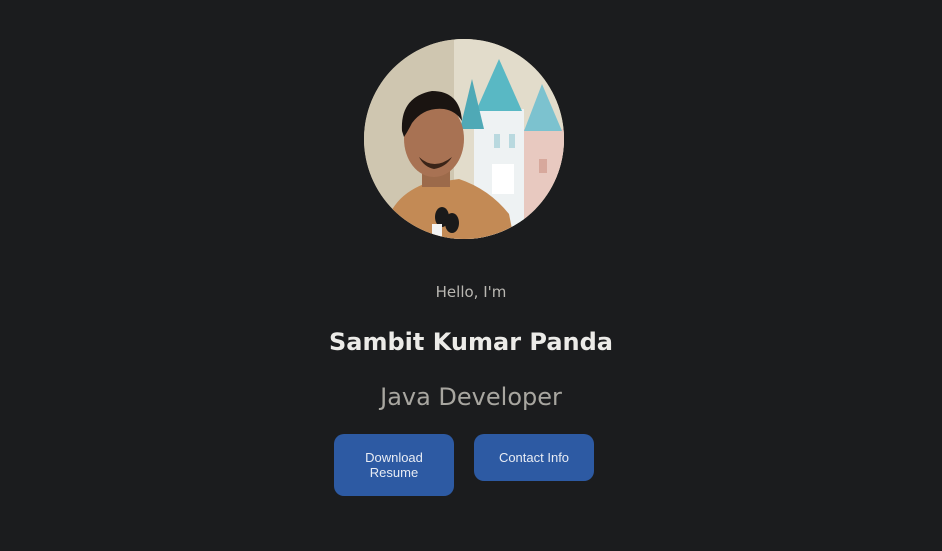 This screenshot has width=942, height=551. Describe the element at coordinates (534, 457) in the screenshot. I see `contact-info-button: Contact Info` at that location.